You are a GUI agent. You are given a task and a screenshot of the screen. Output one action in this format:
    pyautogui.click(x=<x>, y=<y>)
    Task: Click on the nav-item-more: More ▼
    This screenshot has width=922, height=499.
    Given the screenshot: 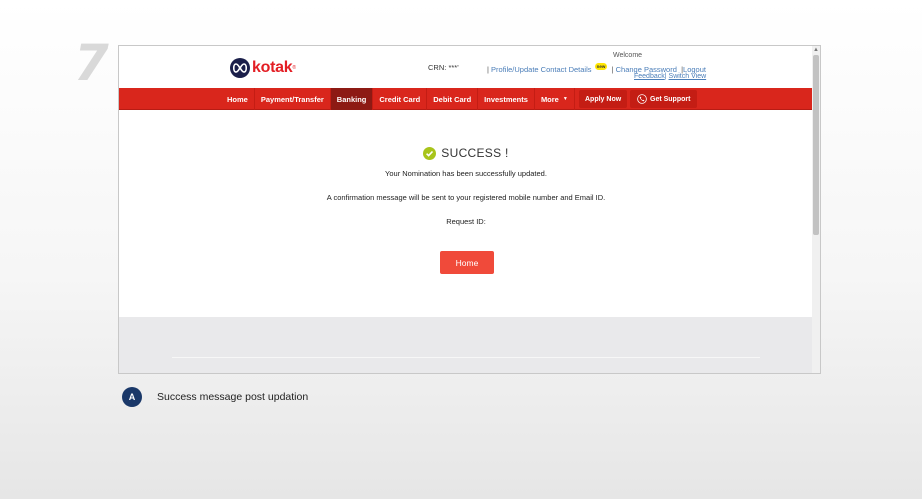 What is the action you would take?
    pyautogui.click(x=555, y=99)
    